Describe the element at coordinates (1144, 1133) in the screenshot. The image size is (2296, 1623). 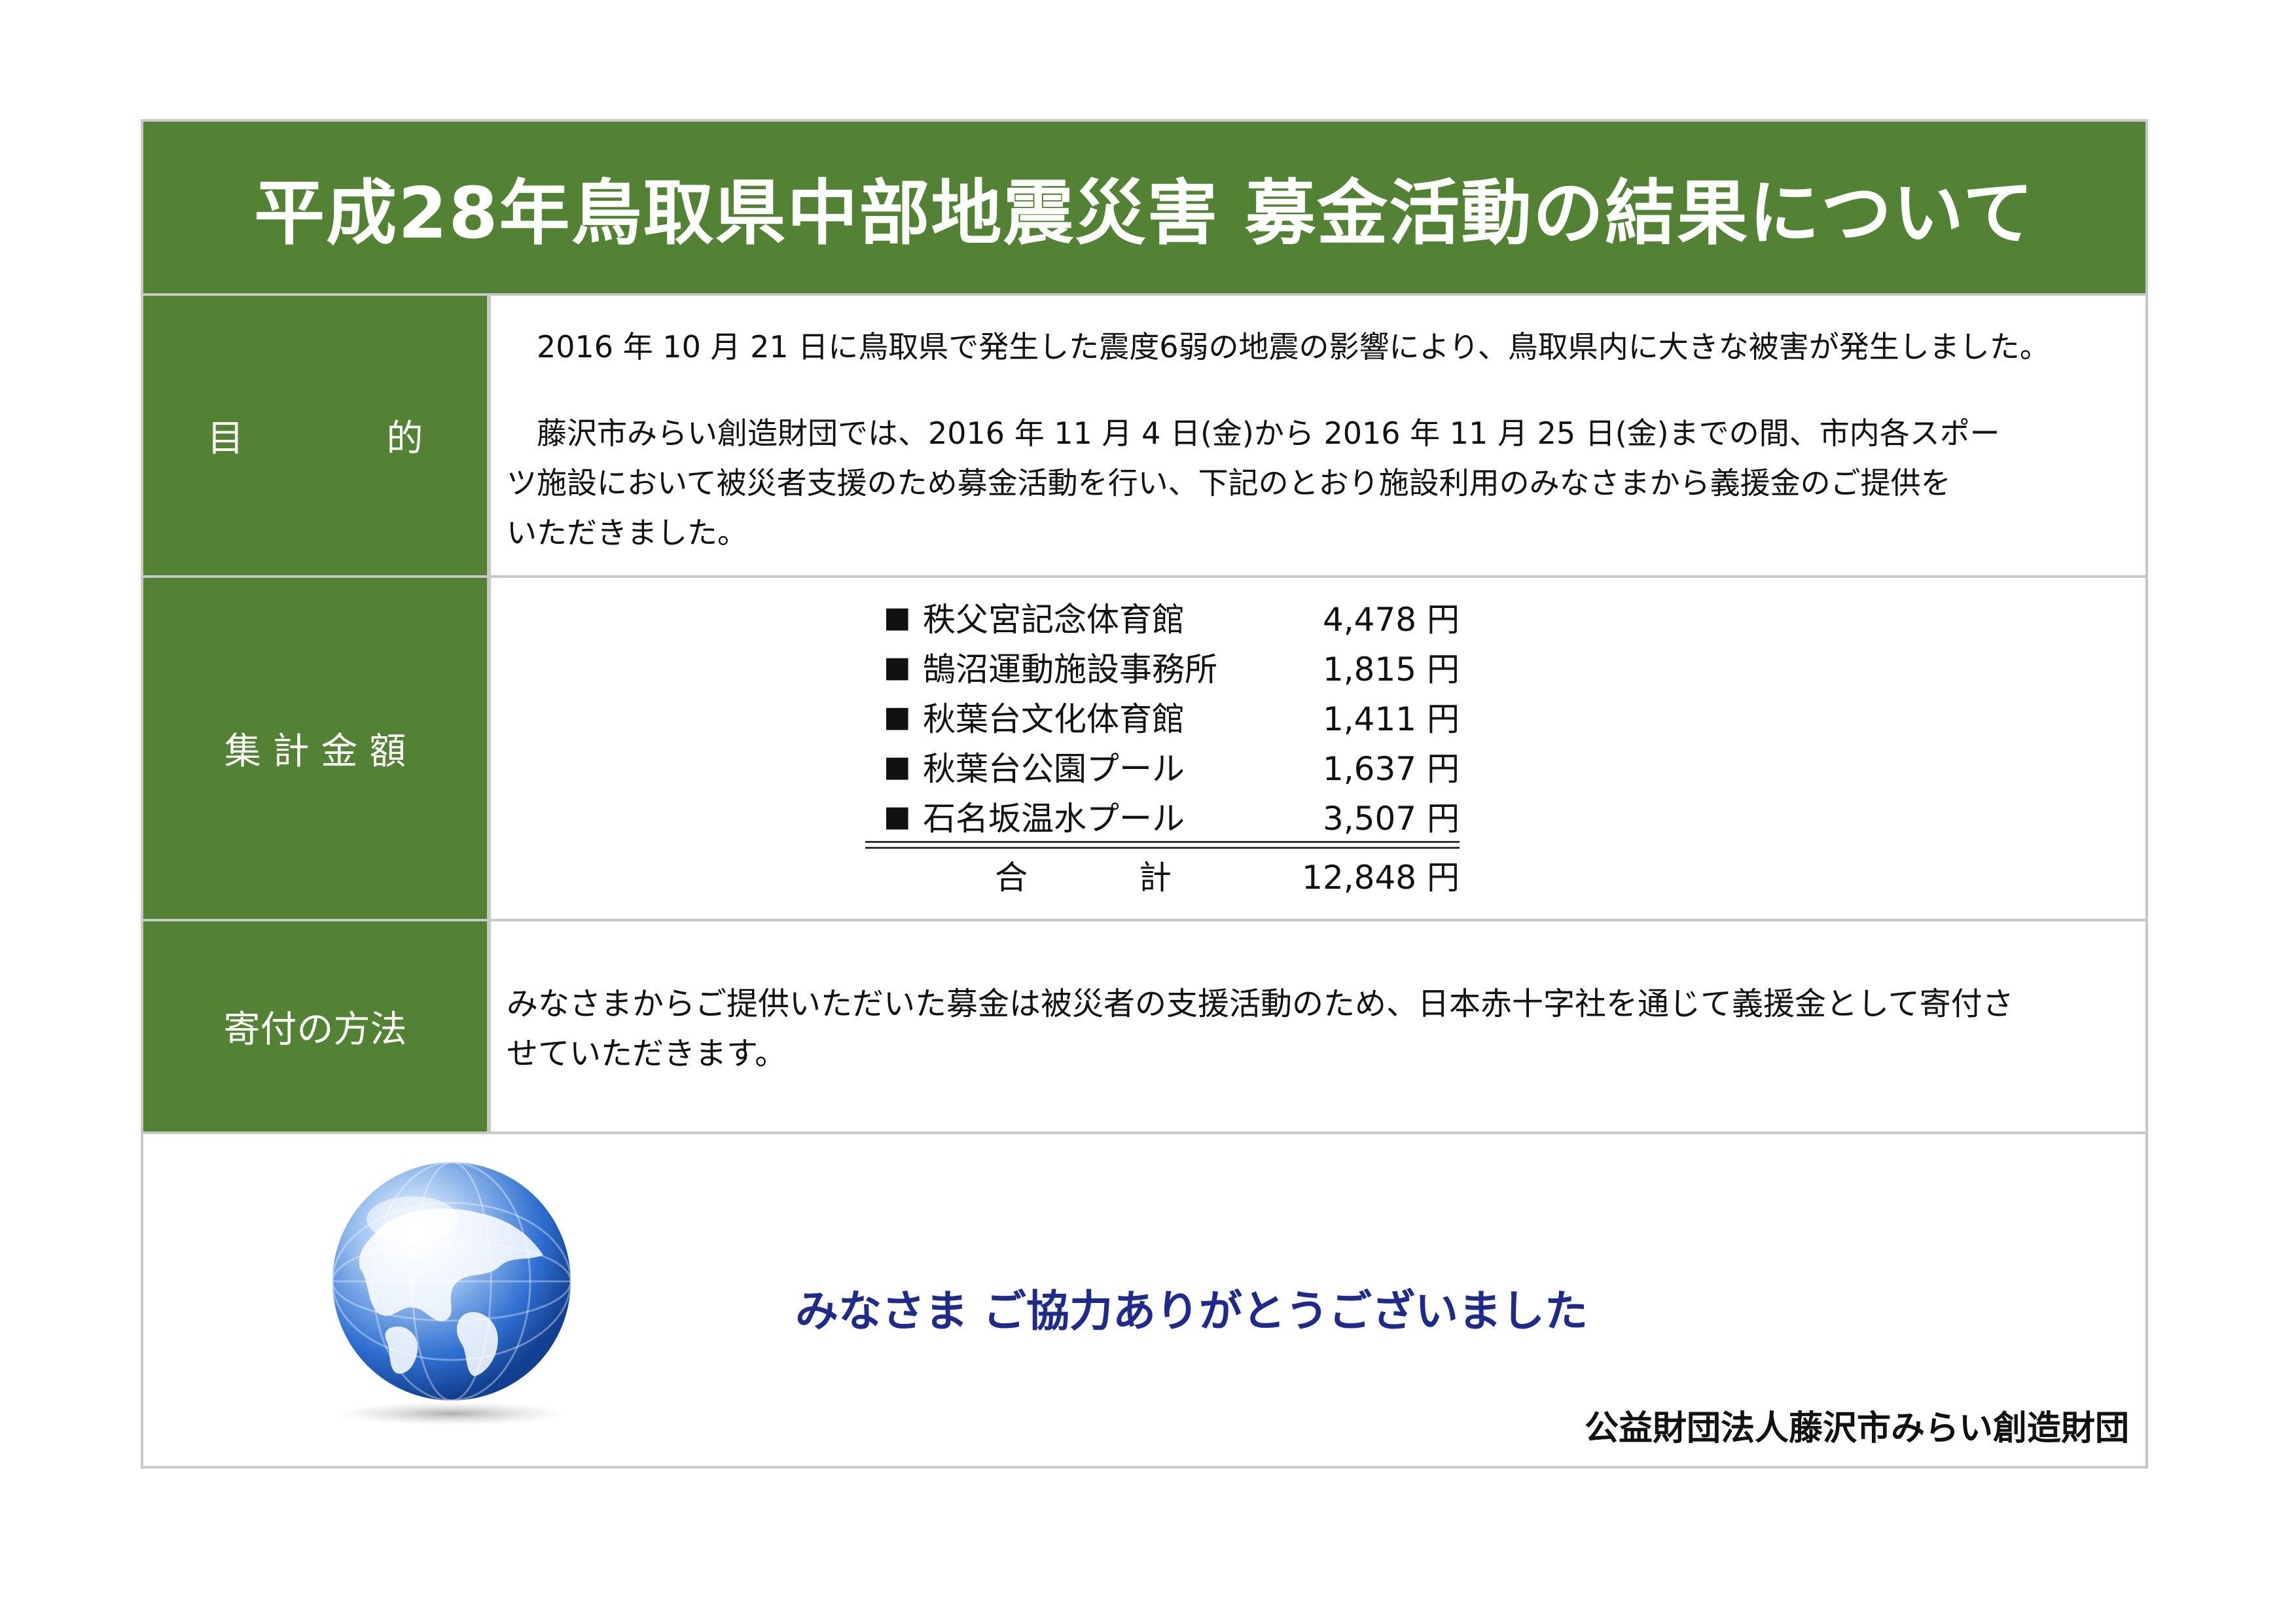
I see `row-divider` at that location.